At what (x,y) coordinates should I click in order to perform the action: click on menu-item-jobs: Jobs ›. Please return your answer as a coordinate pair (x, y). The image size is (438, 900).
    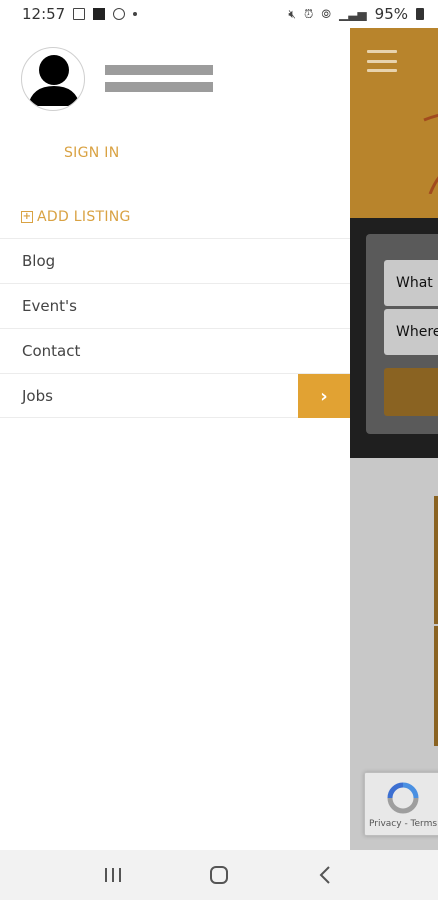
    Looking at the image, I should click on (175, 395).